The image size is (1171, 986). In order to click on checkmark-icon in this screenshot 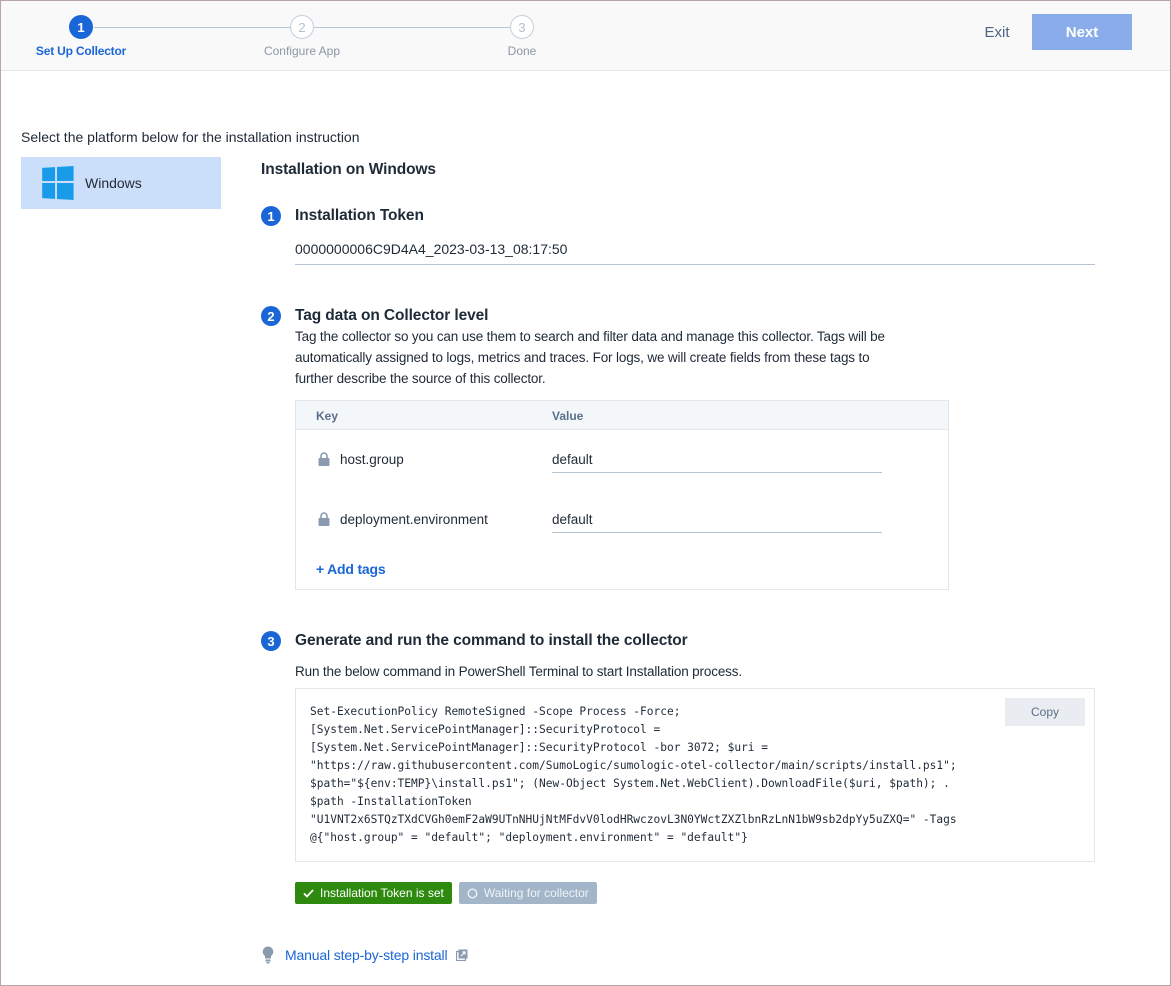, I will do `click(308, 893)`.